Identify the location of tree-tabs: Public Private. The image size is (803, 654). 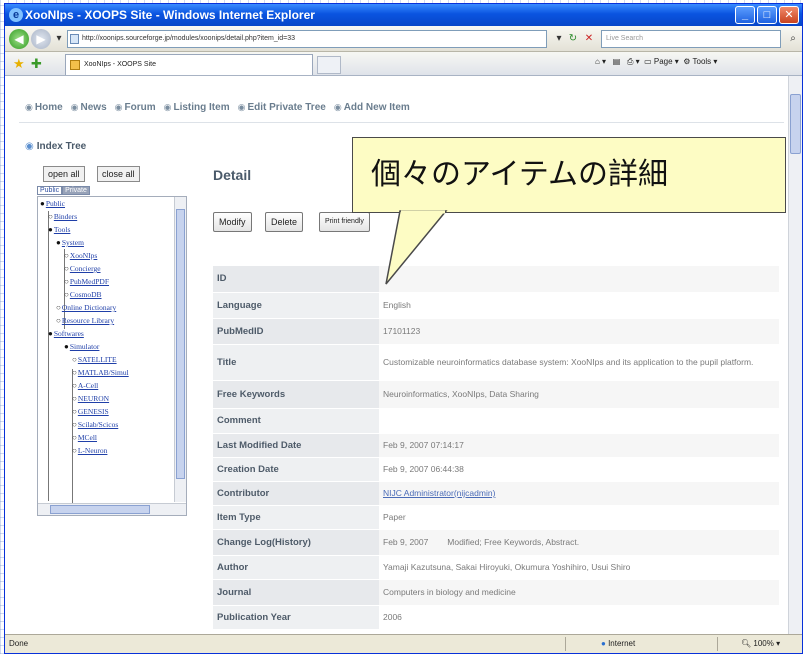
(63, 190).